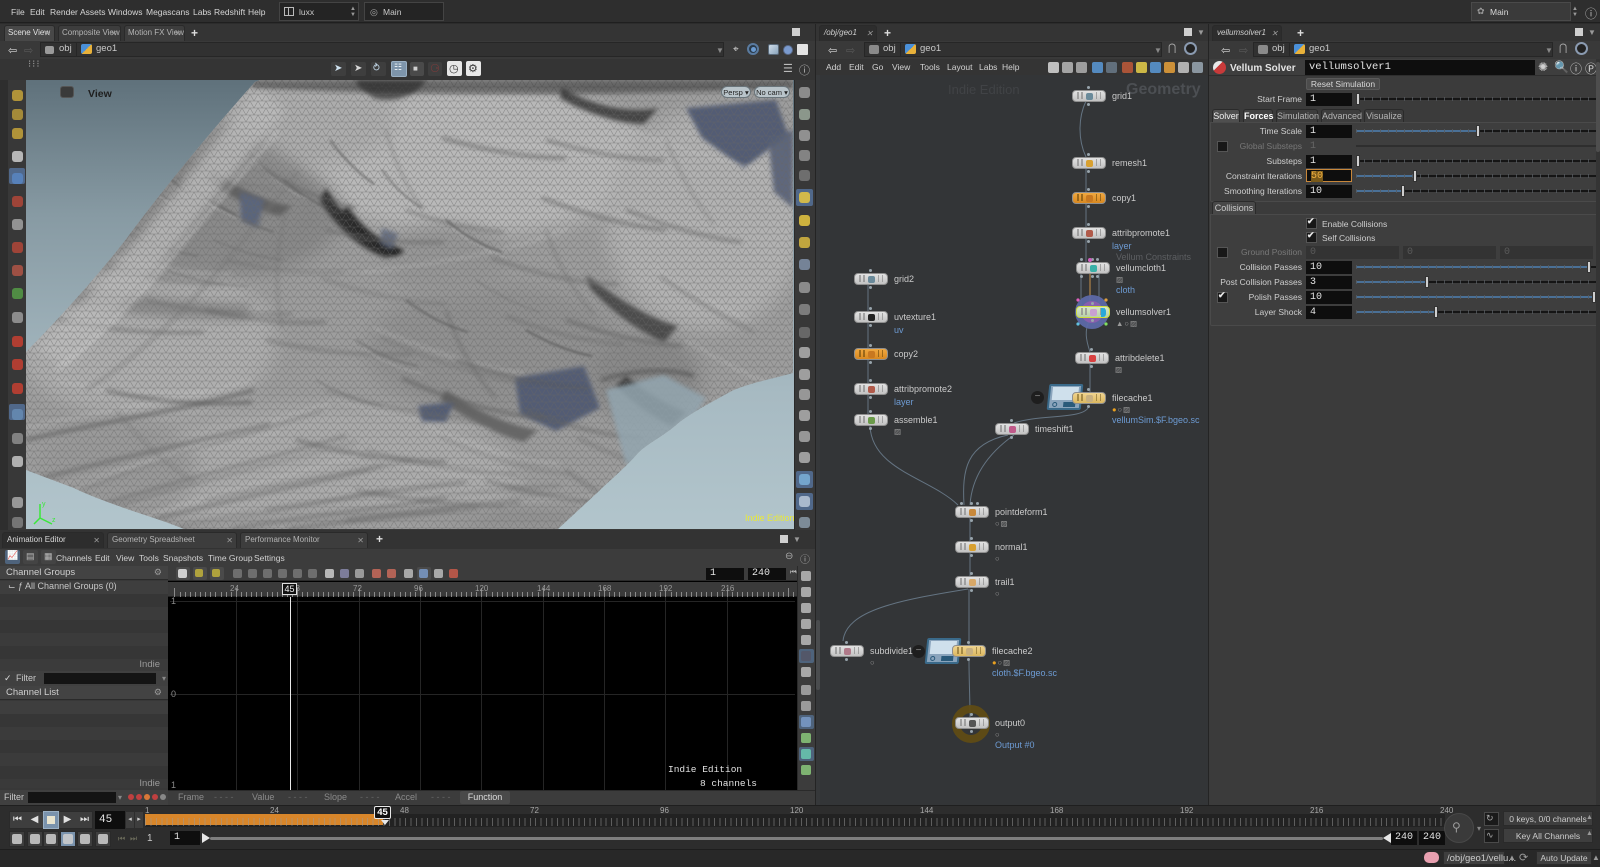 Image resolution: width=1600 pixels, height=867 pixels. Describe the element at coordinates (44, 504) in the screenshot. I see `svg-text: y` at that location.